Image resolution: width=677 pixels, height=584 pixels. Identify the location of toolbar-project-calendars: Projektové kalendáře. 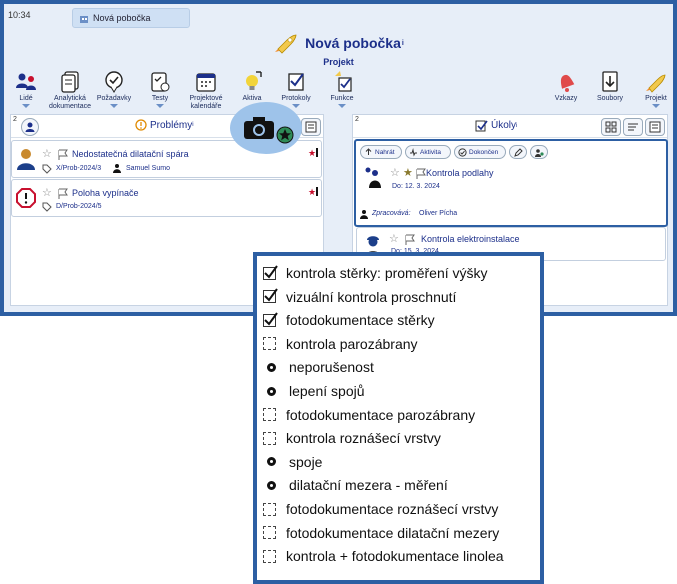
(206, 90).